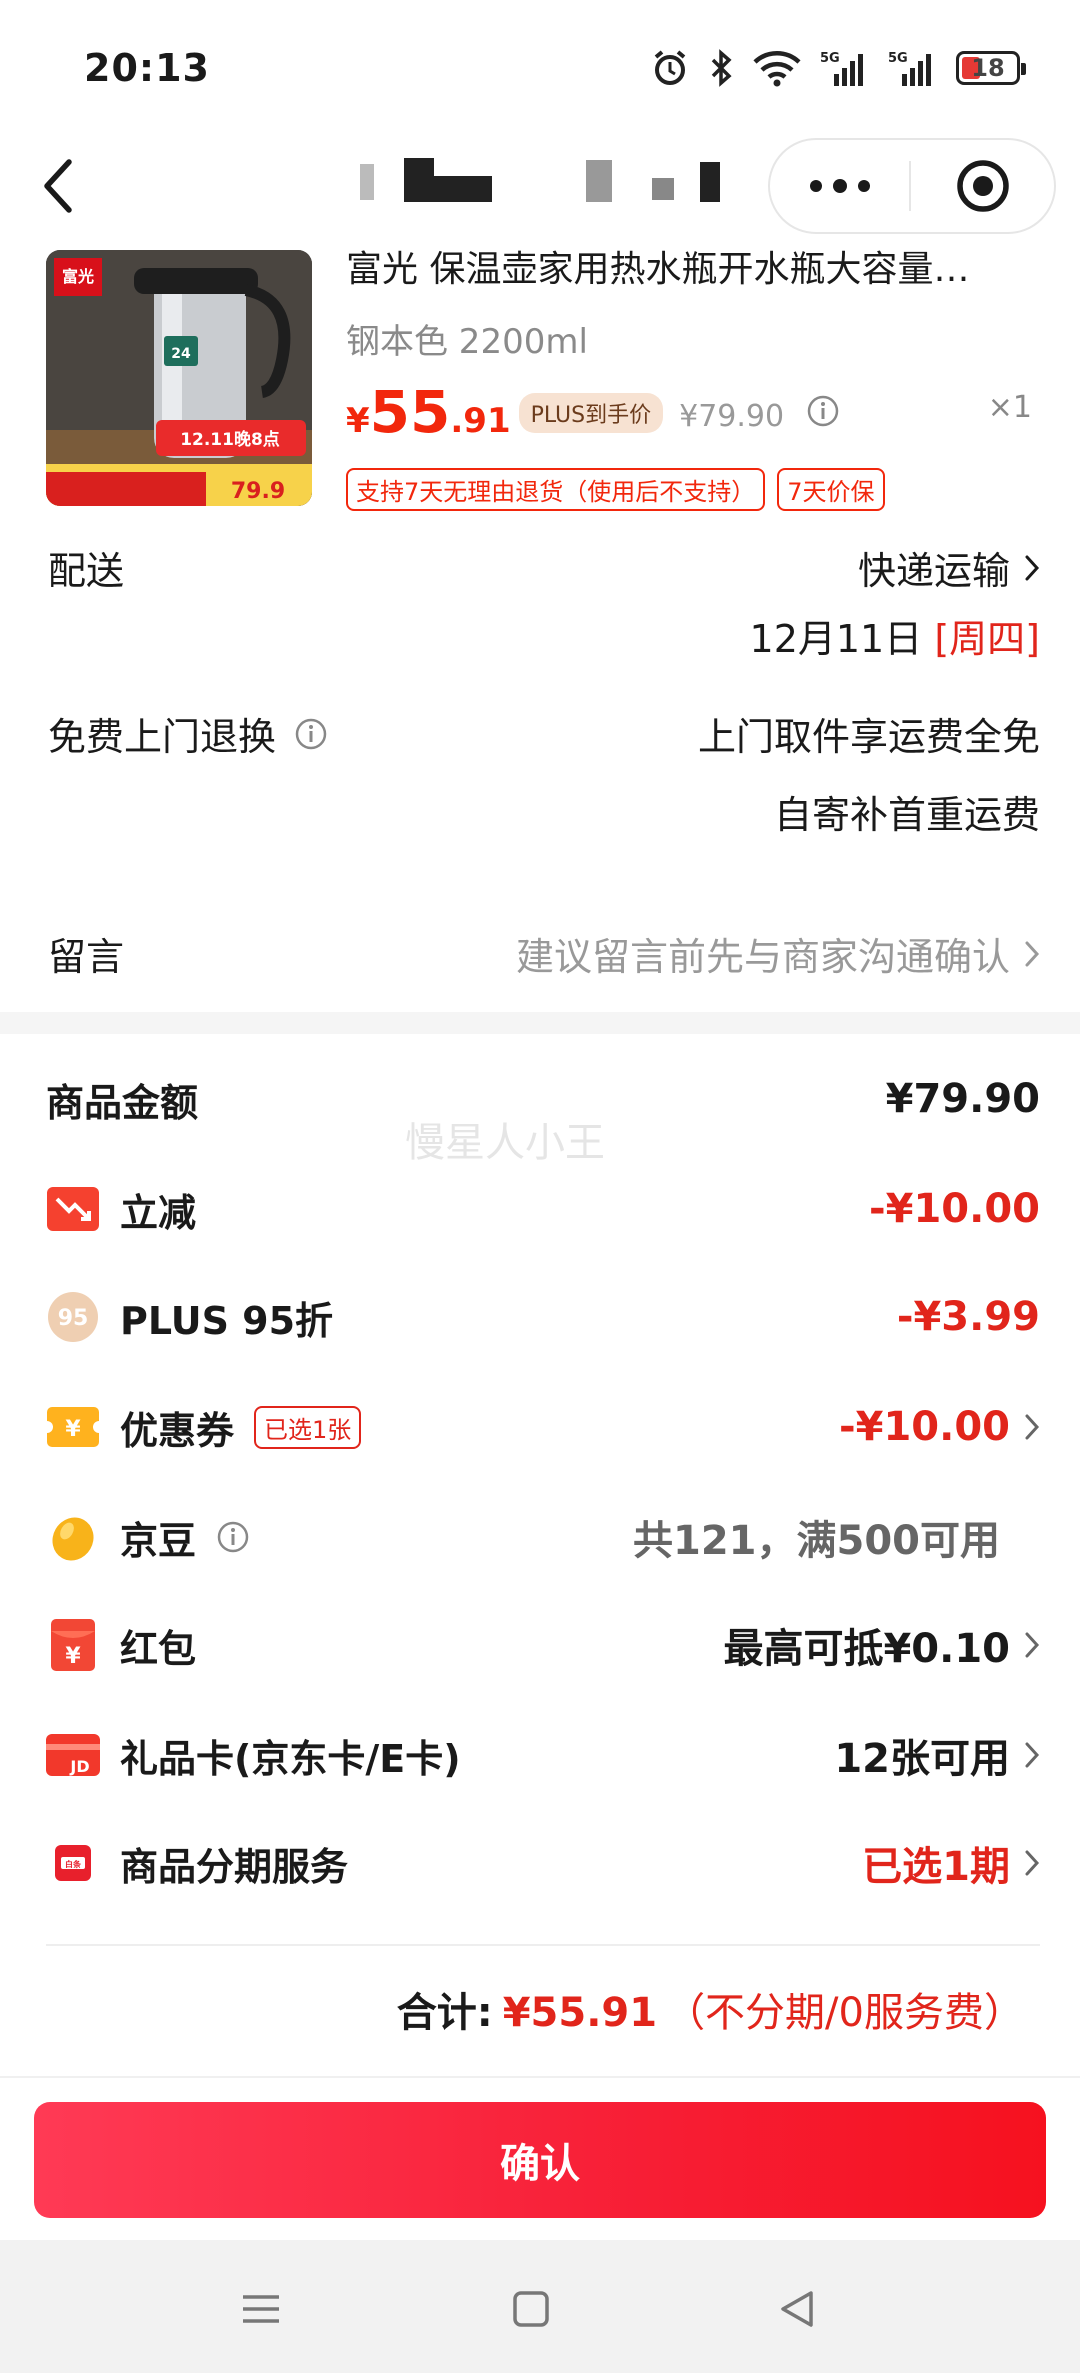 Image resolution: width=1080 pixels, height=2373 pixels. I want to click on target-close-icon, so click(982, 186).